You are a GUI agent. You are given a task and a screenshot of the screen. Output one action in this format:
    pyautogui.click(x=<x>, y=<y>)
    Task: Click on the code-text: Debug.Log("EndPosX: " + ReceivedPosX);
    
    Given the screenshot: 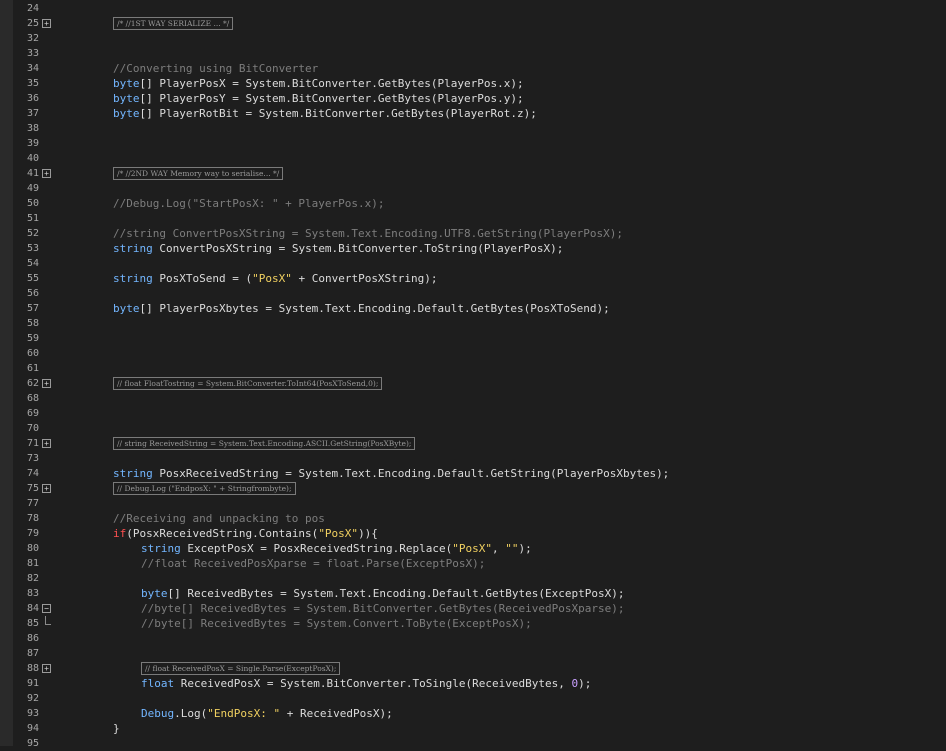 What is the action you would take?
    pyautogui.click(x=267, y=713)
    